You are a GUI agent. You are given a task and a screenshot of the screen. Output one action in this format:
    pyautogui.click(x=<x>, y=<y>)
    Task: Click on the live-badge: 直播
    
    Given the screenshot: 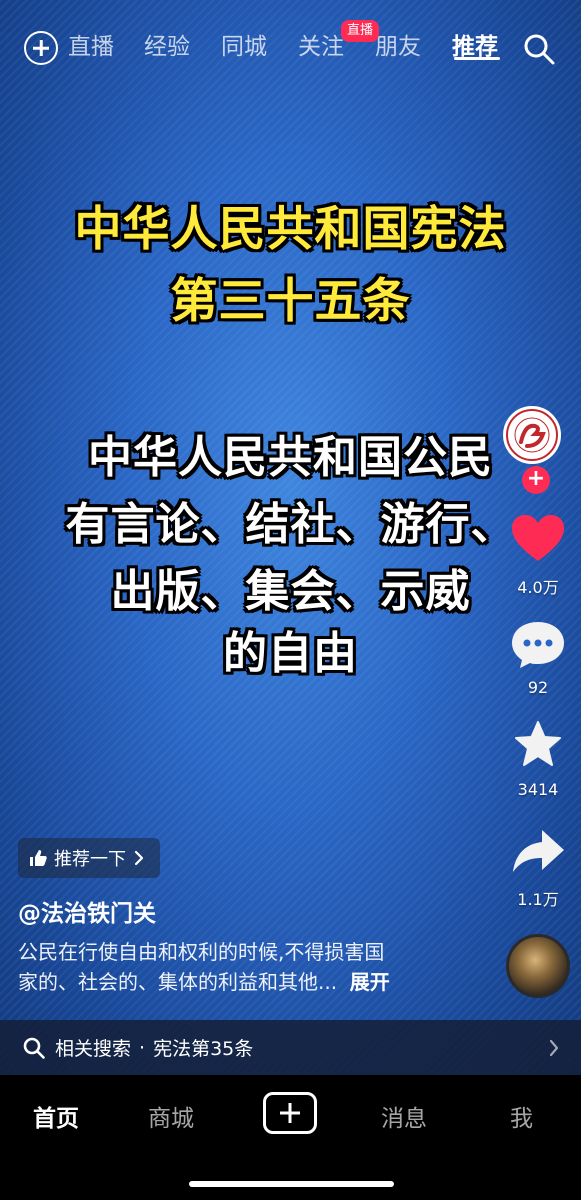 What is the action you would take?
    pyautogui.click(x=360, y=31)
    